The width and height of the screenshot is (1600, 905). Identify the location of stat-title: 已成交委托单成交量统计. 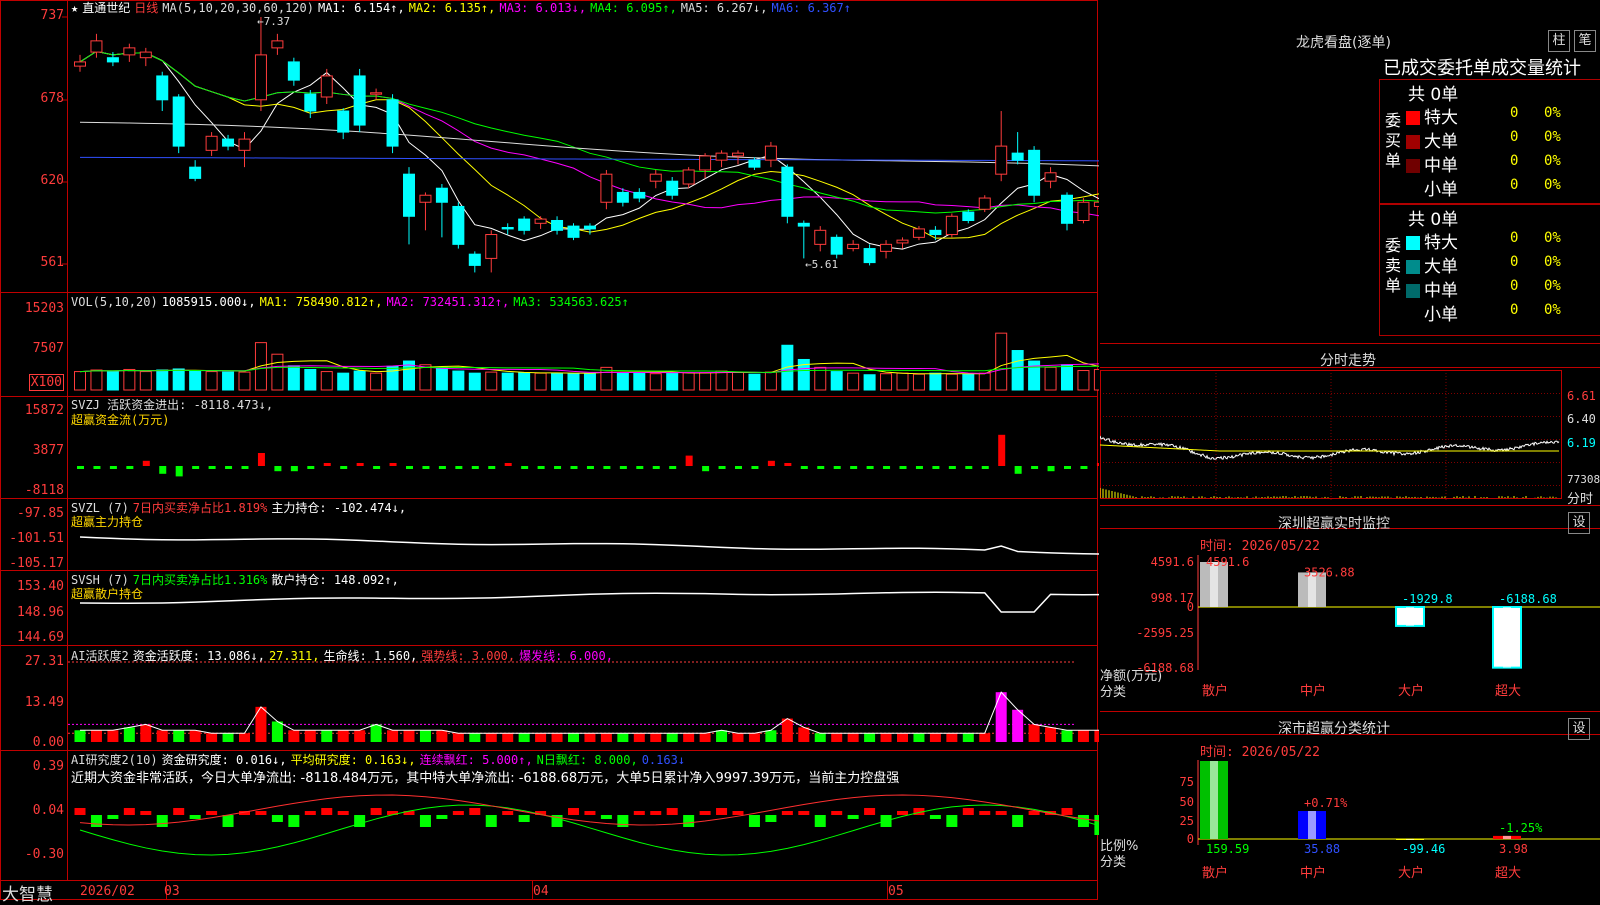
(1482, 67).